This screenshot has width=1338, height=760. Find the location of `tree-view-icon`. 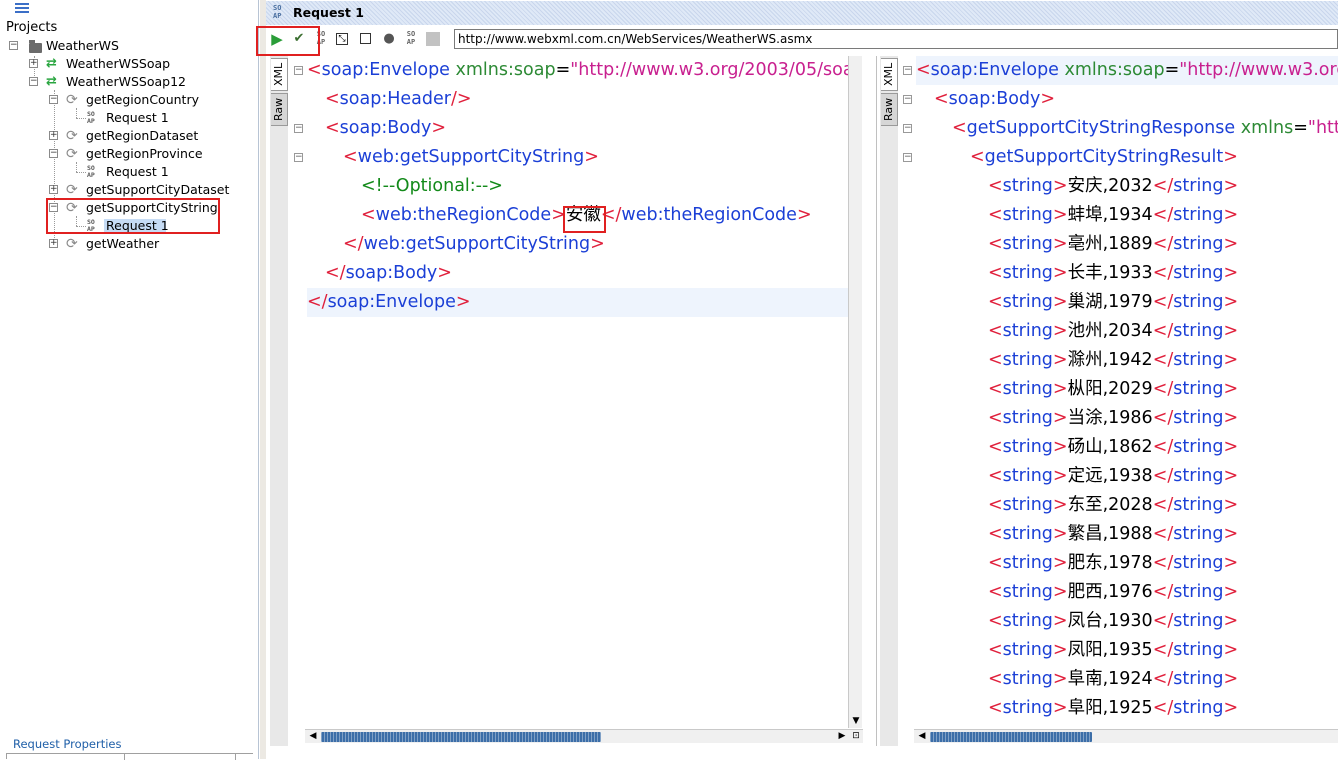

tree-view-icon is located at coordinates (22, 8).